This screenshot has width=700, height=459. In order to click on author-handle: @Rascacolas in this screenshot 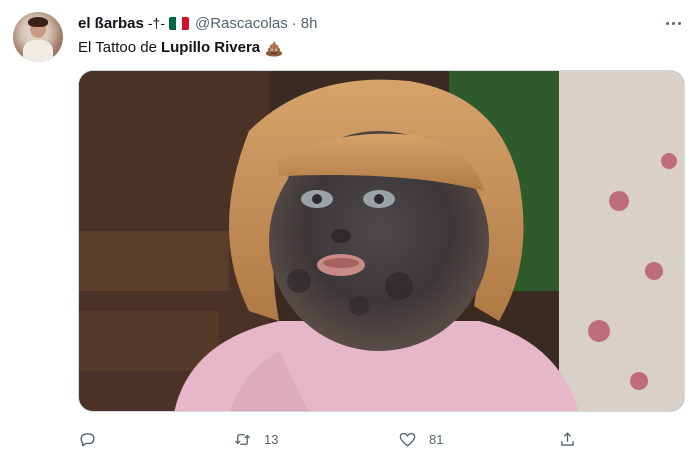, I will do `click(241, 23)`.